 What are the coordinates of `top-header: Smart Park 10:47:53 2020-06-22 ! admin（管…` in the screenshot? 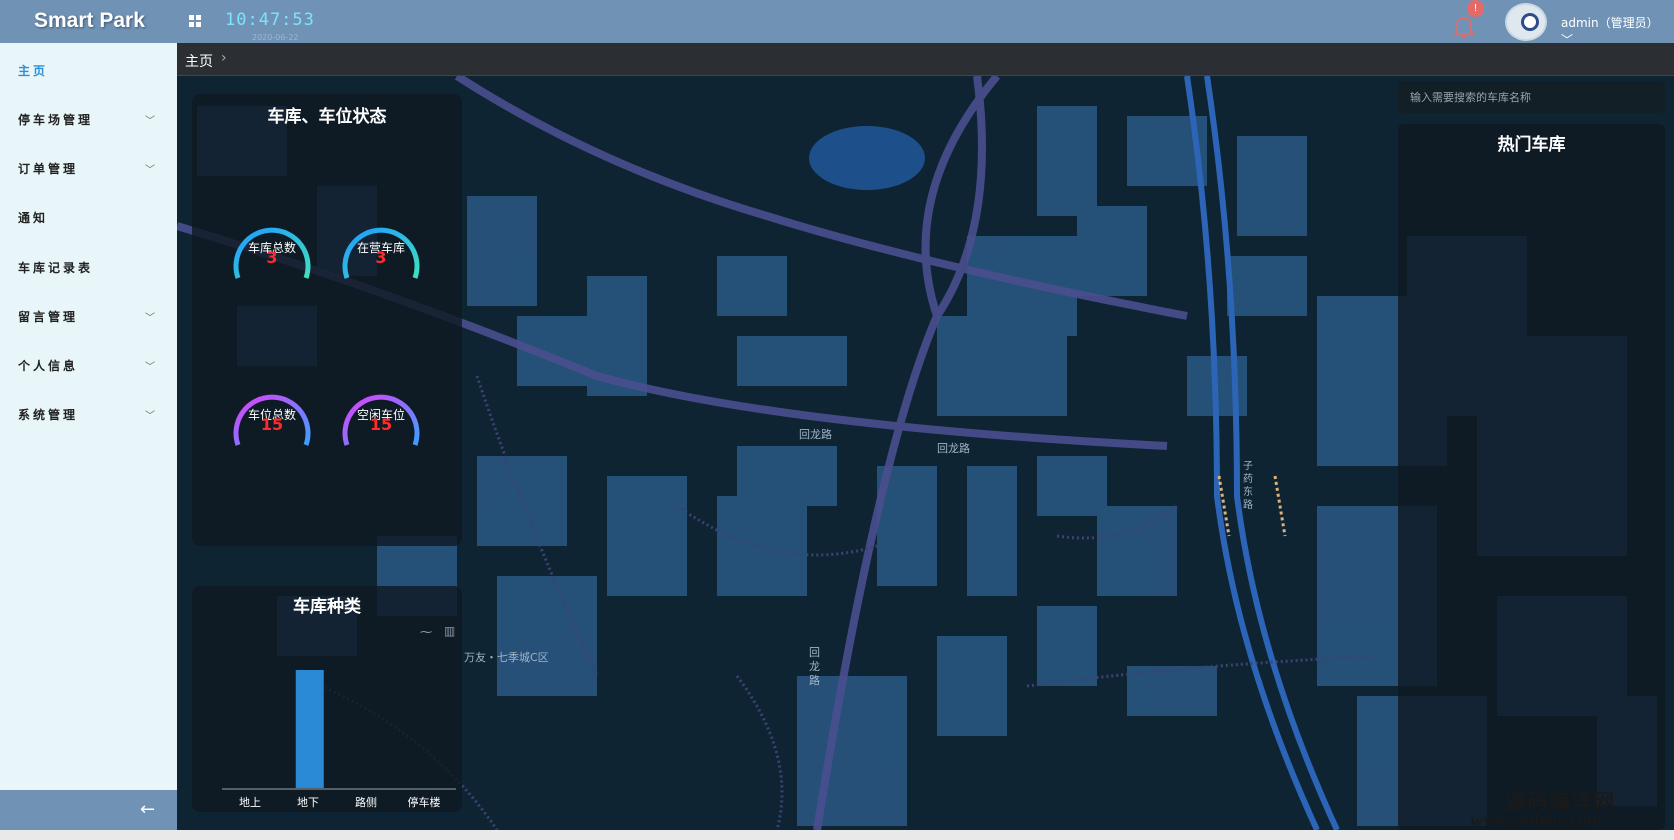 It's located at (837, 23).